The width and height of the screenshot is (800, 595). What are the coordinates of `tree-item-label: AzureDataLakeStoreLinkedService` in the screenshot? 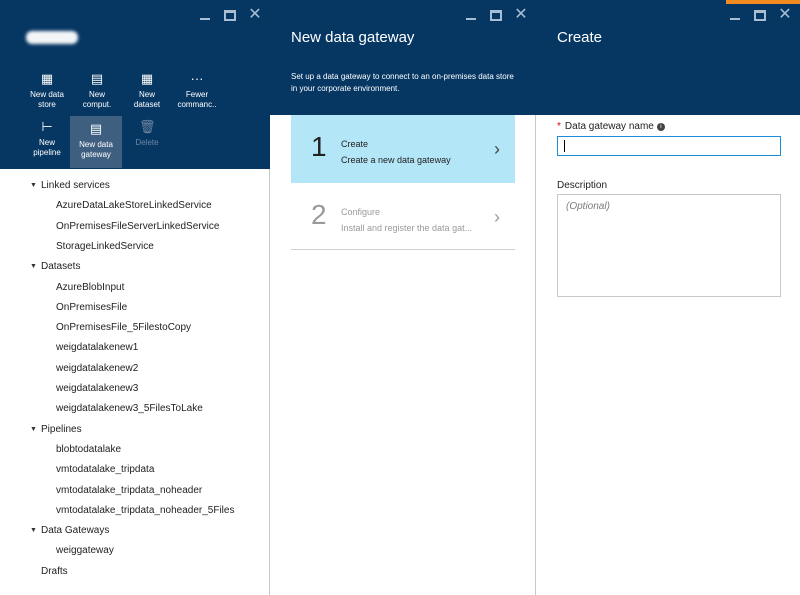 It's located at (134, 206).